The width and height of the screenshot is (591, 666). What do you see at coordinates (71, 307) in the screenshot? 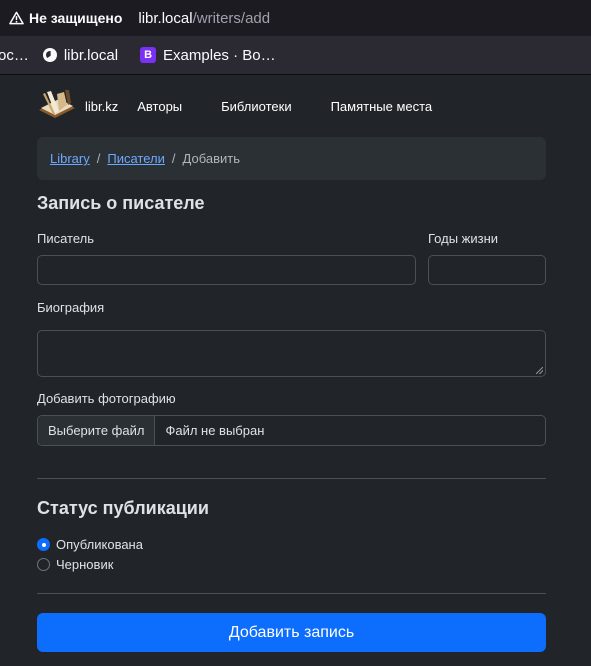
I see `bio-label: Биография` at bounding box center [71, 307].